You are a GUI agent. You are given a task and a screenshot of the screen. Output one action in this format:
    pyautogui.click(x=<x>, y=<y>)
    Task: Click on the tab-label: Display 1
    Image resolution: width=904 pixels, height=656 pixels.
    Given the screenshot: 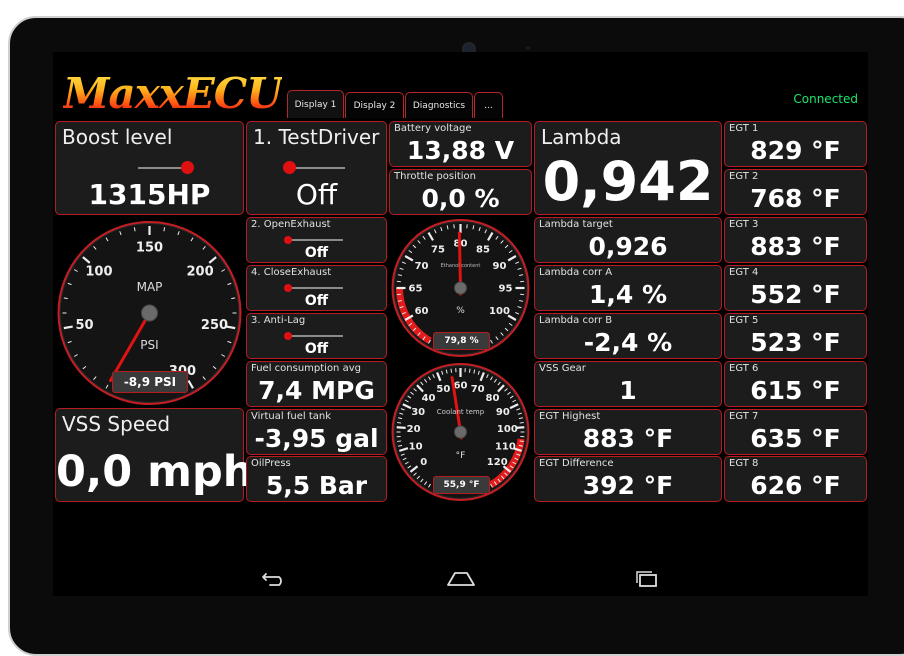 What is the action you would take?
    pyautogui.click(x=316, y=105)
    